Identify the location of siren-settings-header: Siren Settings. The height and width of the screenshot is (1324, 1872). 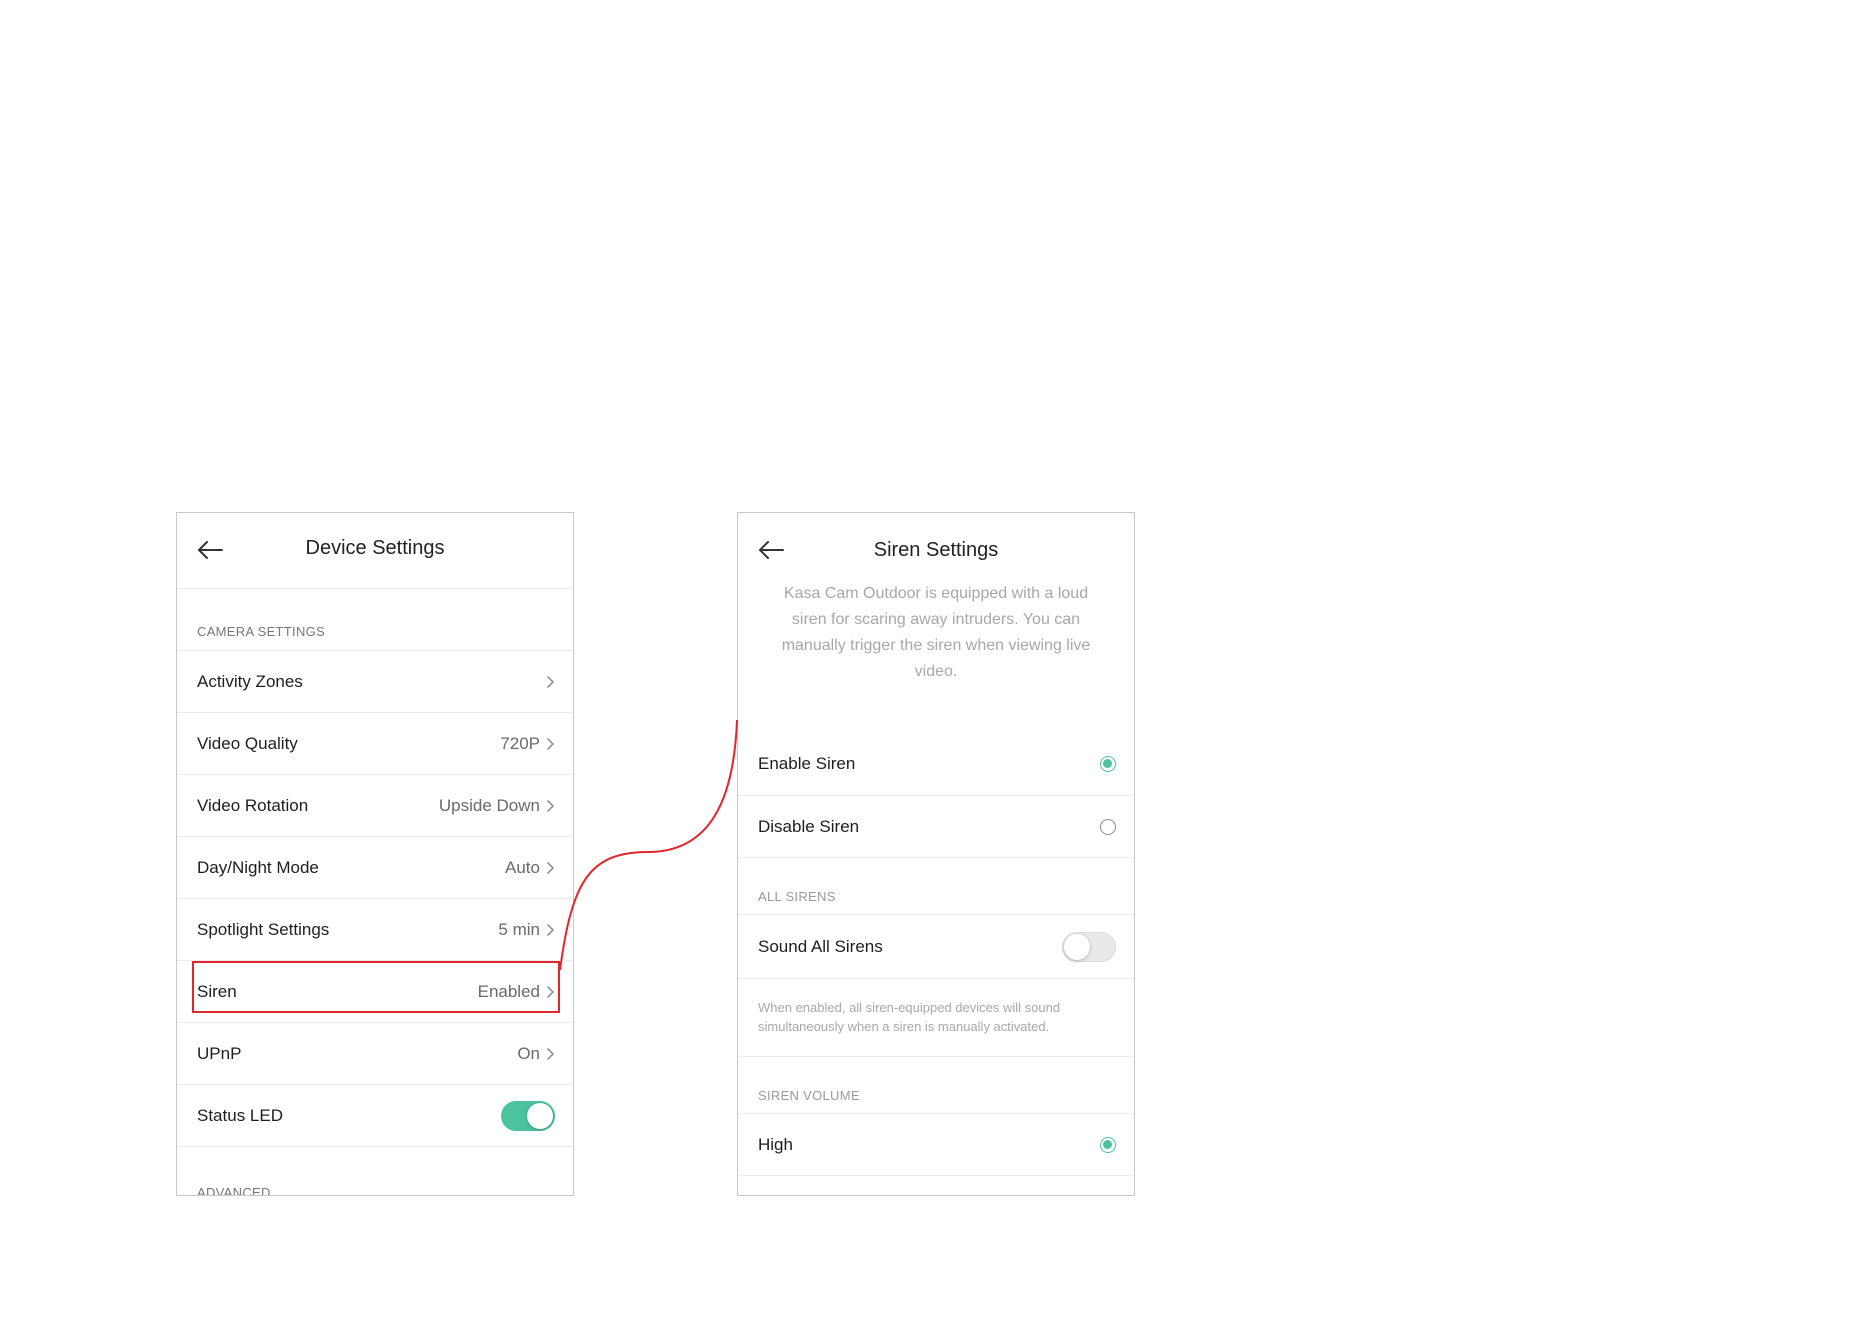
(936, 547).